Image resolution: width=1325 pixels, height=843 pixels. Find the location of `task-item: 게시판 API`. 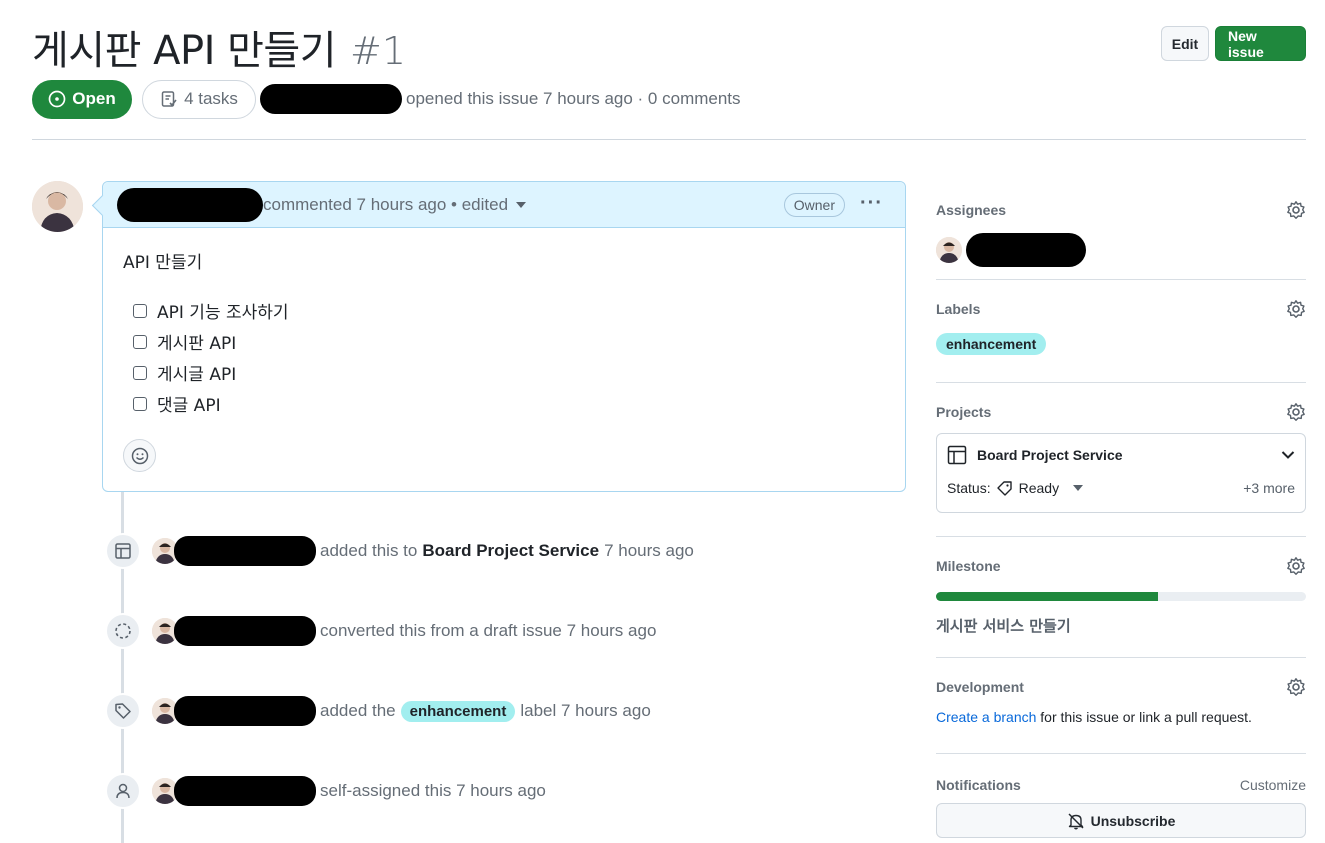

task-item: 게시판 API is located at coordinates (504, 341).